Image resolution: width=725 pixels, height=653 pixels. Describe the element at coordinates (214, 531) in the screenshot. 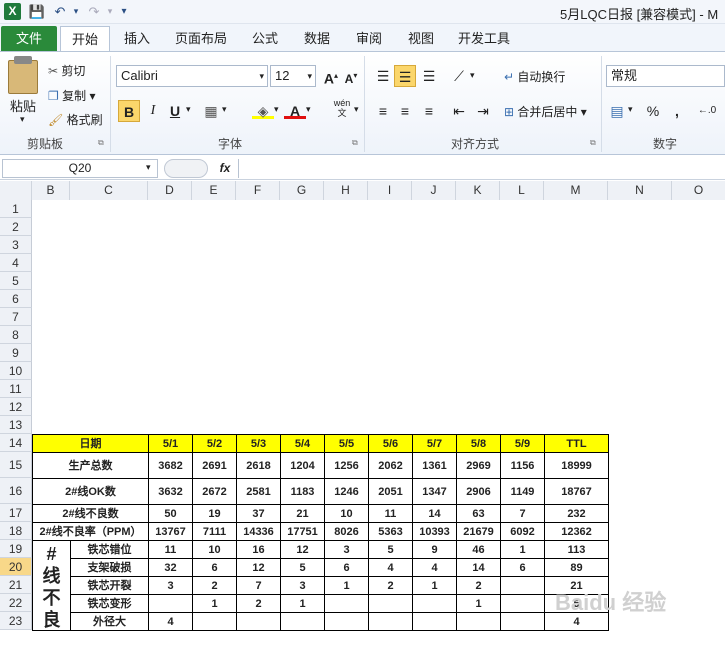

I see `data-cell: 7111` at that location.